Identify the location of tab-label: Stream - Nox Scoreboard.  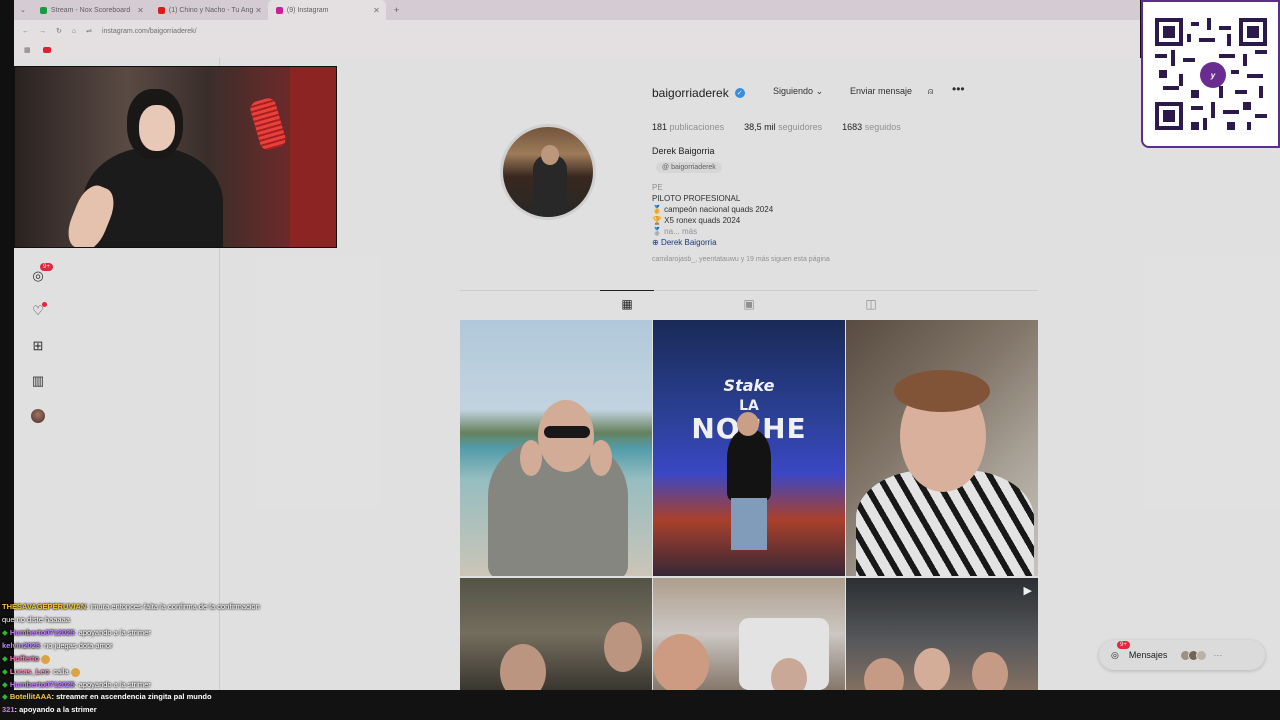
(90, 10).